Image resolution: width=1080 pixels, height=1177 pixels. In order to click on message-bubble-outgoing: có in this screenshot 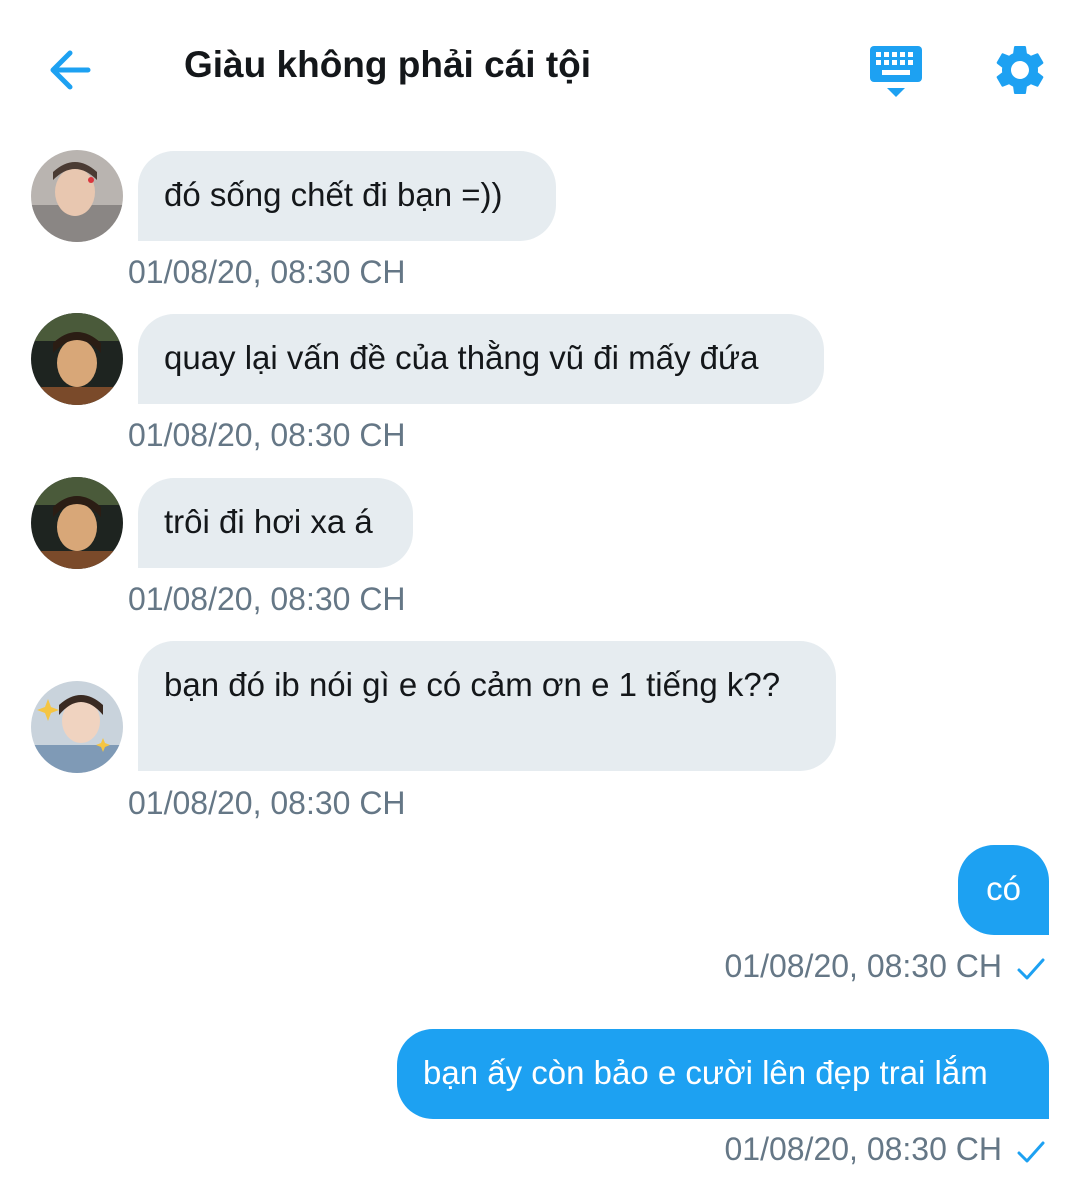, I will do `click(1003, 890)`.